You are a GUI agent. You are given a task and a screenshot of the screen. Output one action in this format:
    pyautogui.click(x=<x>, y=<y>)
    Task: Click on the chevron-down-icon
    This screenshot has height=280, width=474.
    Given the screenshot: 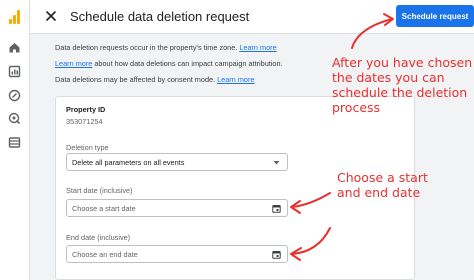 What is the action you would take?
    pyautogui.click(x=276, y=163)
    